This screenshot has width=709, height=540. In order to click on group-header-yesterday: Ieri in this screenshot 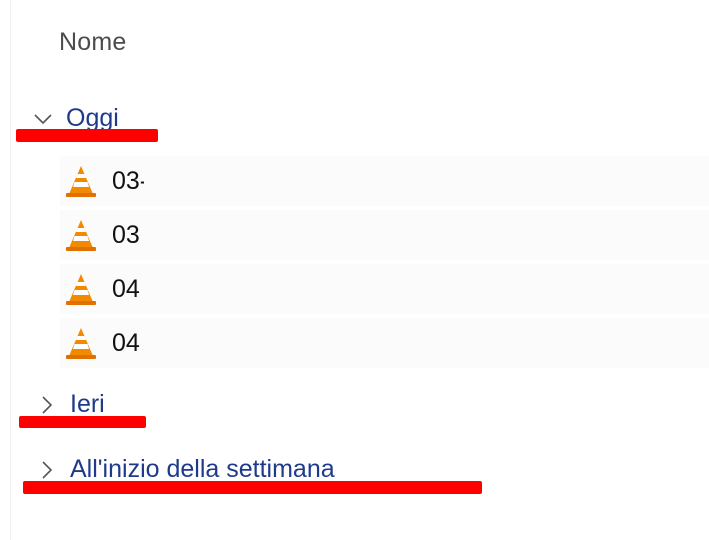, I will do `click(70, 404)`.